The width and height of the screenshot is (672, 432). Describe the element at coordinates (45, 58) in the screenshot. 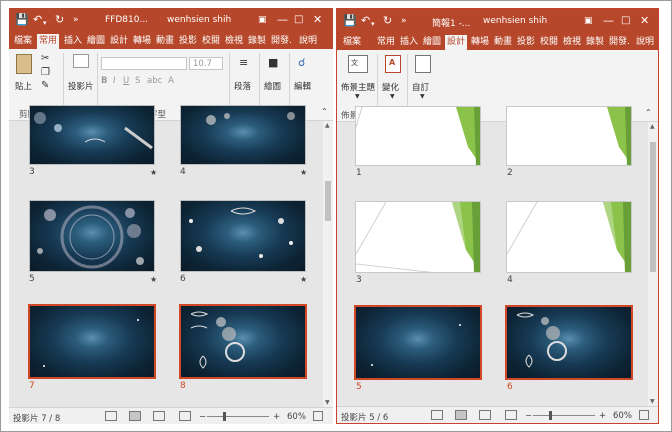

I see `cut-icon: ✂` at that location.